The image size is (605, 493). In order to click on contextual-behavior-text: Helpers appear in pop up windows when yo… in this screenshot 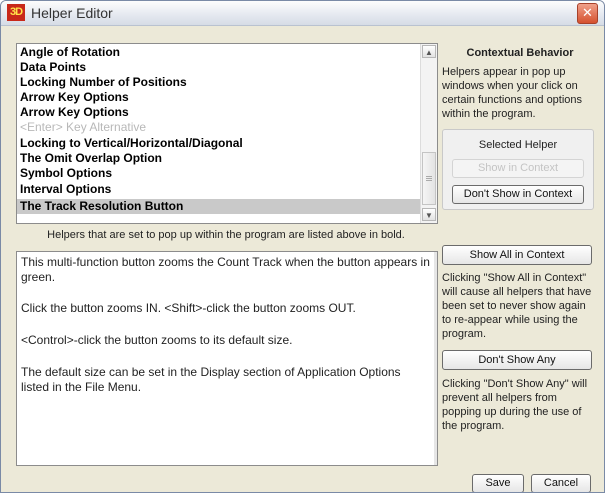, I will do `click(512, 93)`.